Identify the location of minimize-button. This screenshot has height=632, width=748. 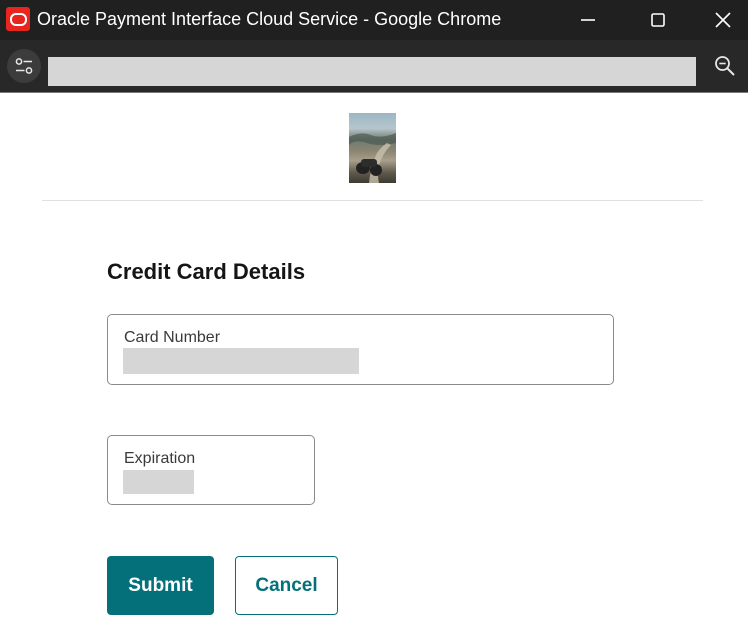
(588, 20).